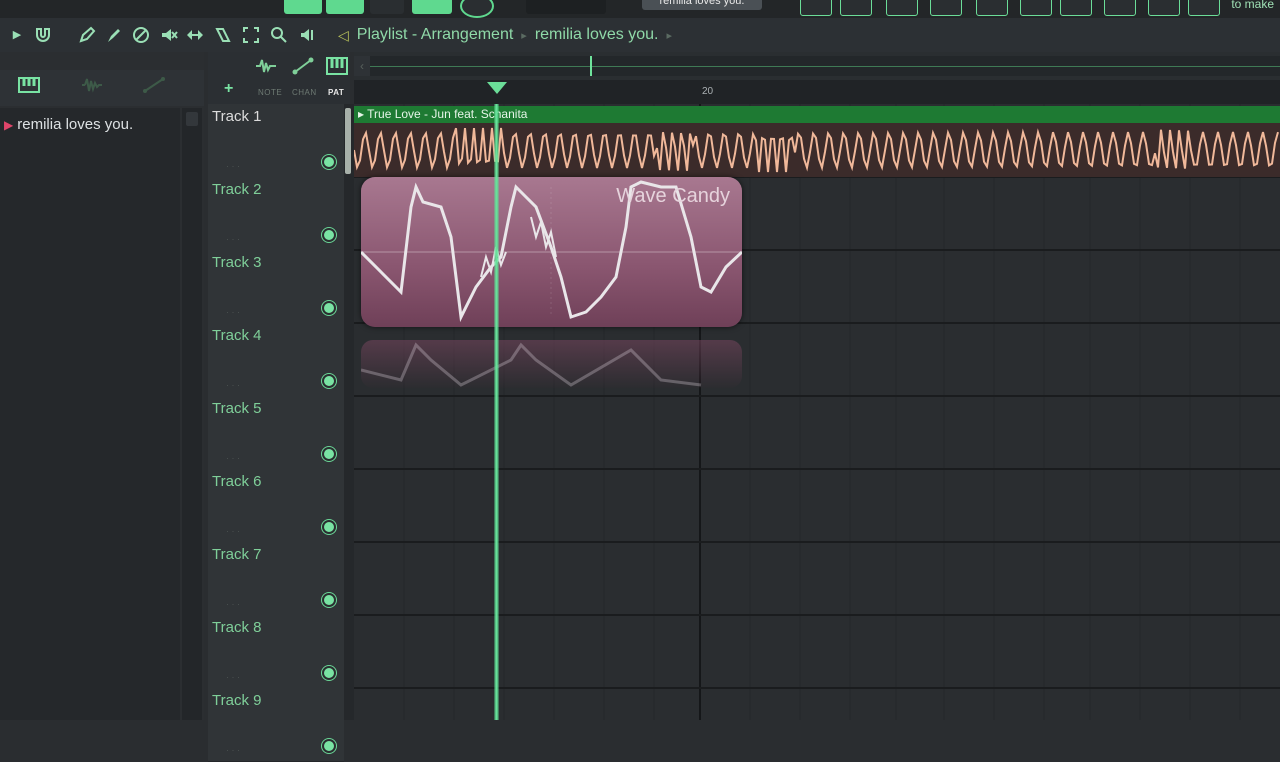 The height and width of the screenshot is (762, 1280). Describe the element at coordinates (276, 287) in the screenshot. I see `track-header: Track 3 · · ·` at that location.